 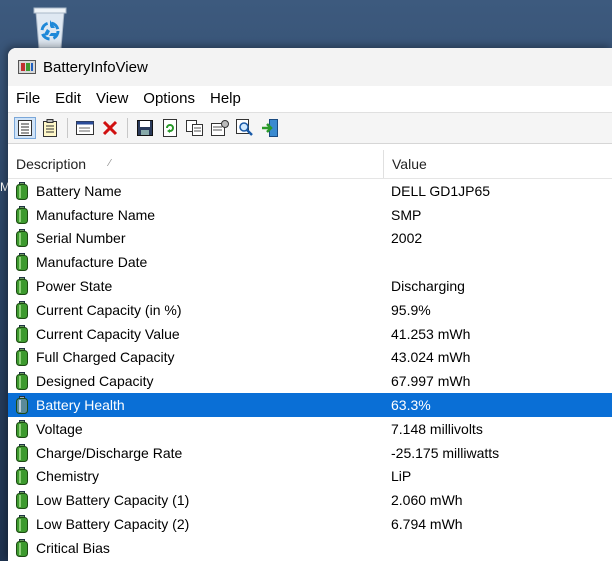 What do you see at coordinates (51, 164) in the screenshot?
I see `column-header-description-label: Description` at bounding box center [51, 164].